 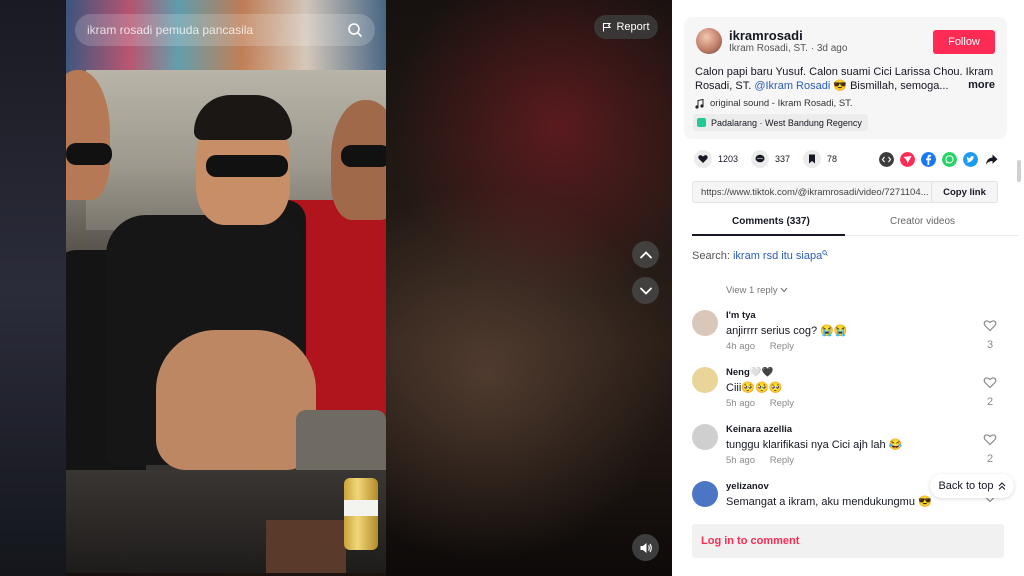 I want to click on active-tab-indicator, so click(x=768, y=235).